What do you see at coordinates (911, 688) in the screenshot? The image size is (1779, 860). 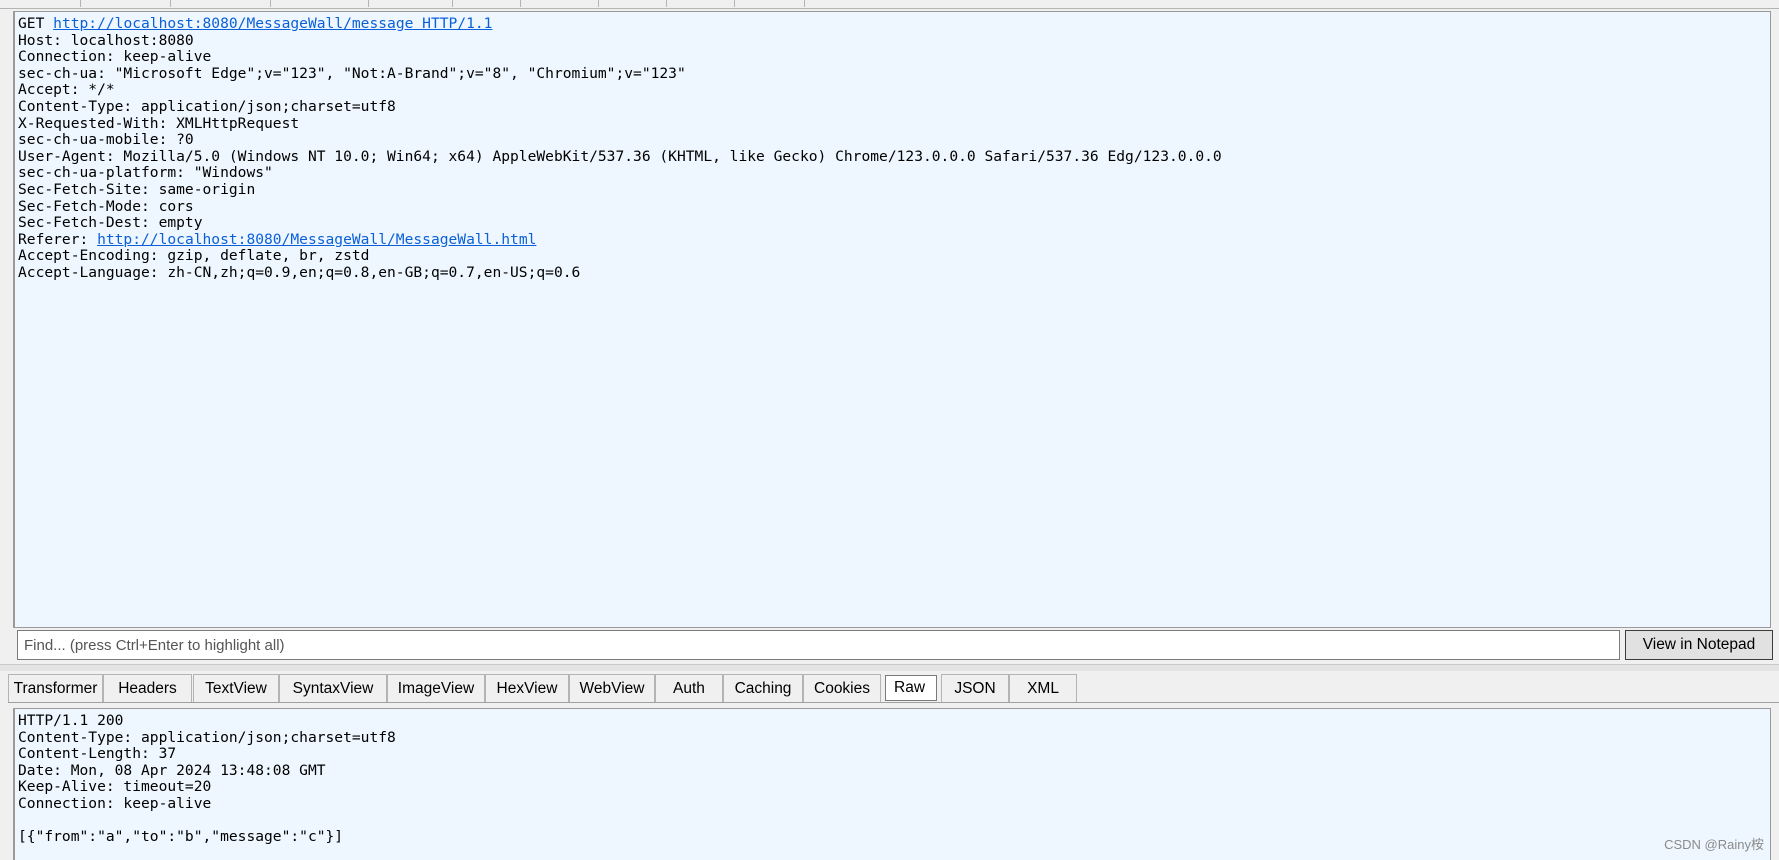 I see `response-tab-raw: Raw` at bounding box center [911, 688].